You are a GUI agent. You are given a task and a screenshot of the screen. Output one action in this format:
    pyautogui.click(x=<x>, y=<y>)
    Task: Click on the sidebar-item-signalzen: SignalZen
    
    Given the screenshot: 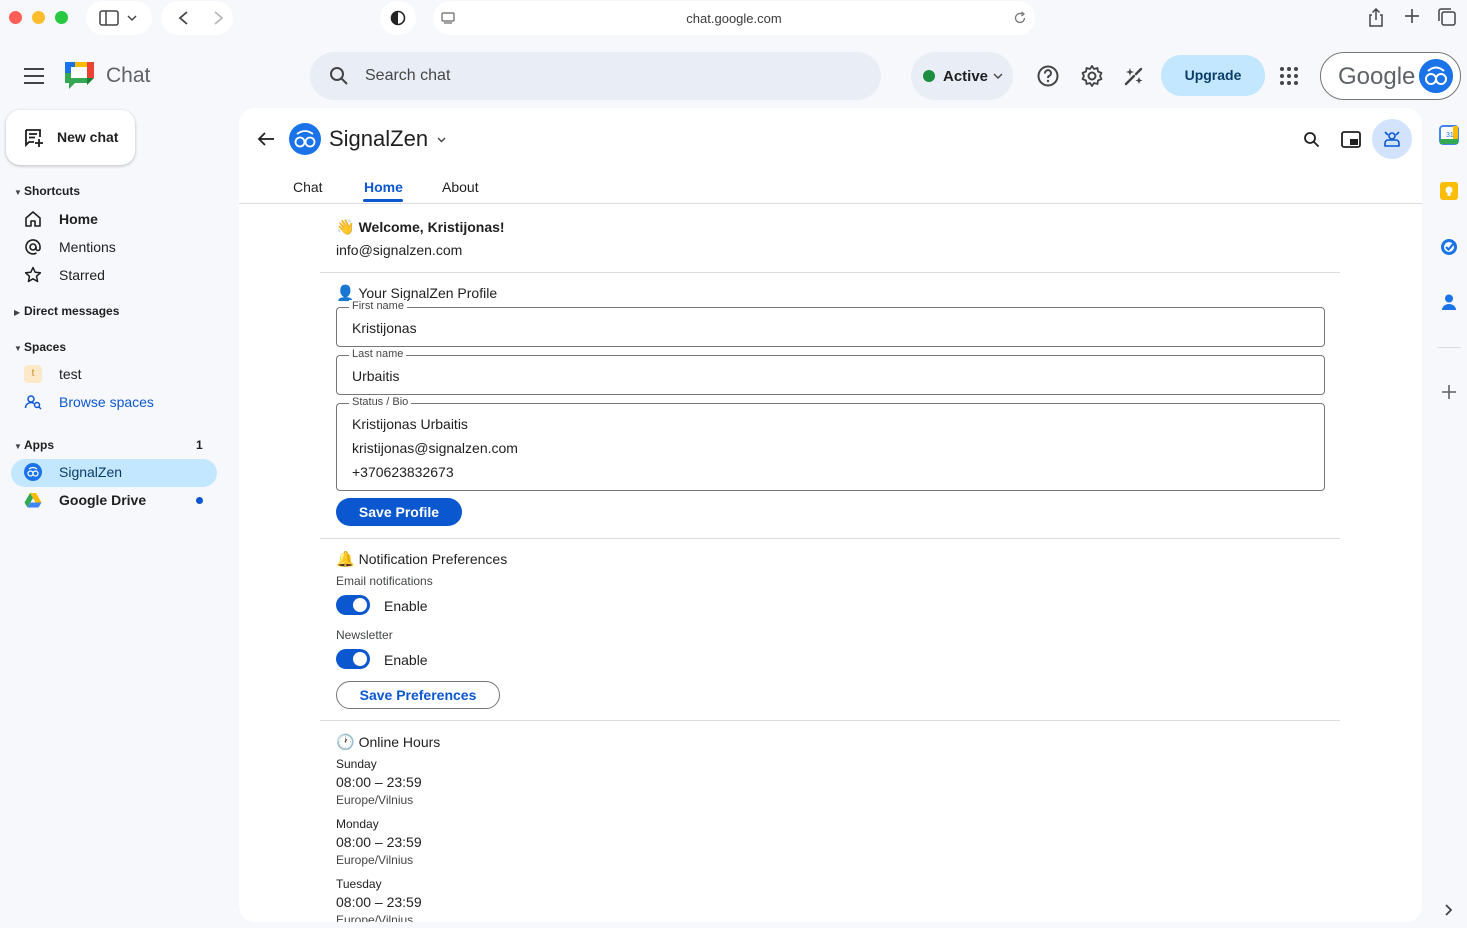 What is the action you would take?
    pyautogui.click(x=124, y=473)
    